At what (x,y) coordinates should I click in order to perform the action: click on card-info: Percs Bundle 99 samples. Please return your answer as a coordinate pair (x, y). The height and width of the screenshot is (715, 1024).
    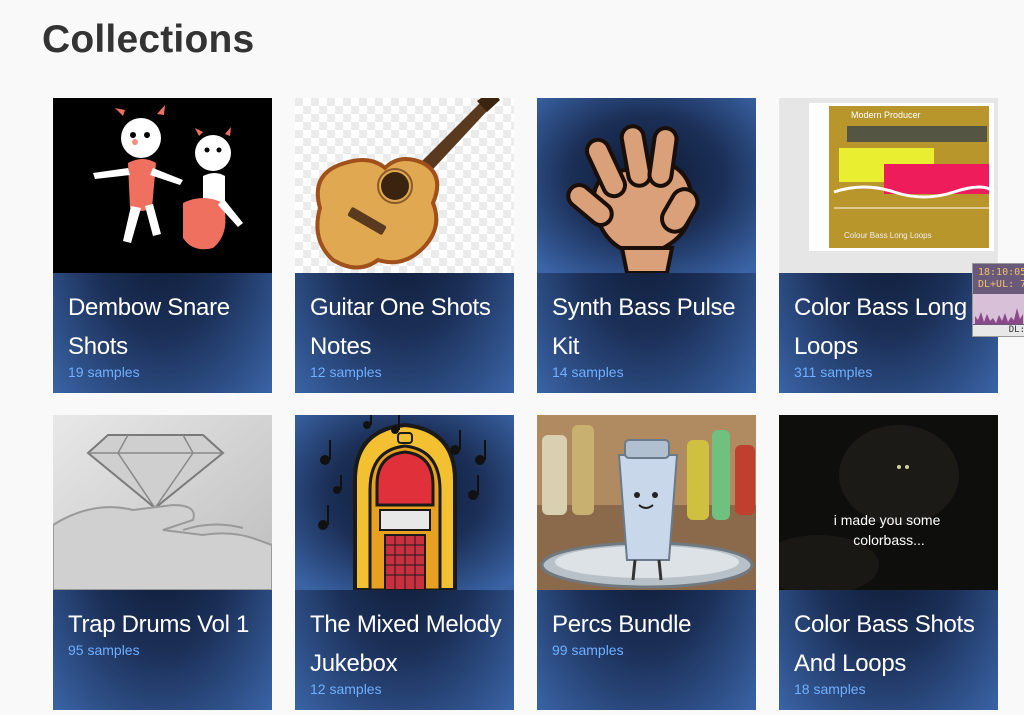
    Looking at the image, I should click on (651, 632).